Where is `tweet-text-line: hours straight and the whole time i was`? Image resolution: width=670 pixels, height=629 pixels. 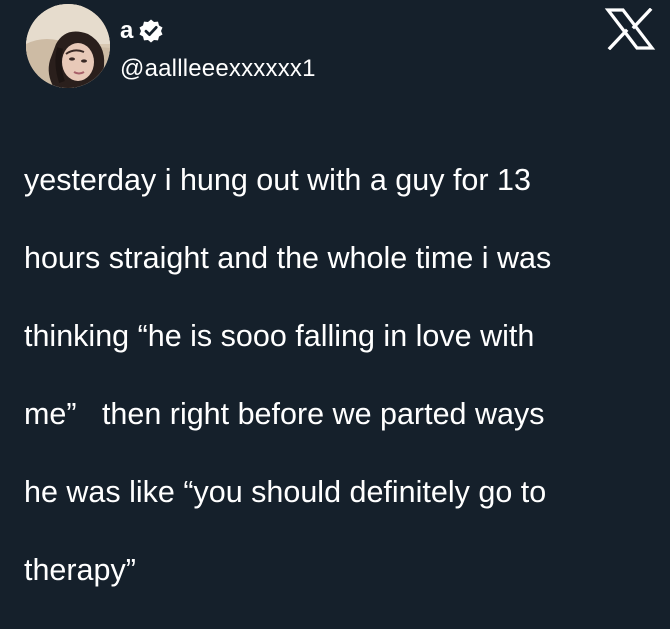 tweet-text-line: hours straight and the whole time i was is located at coordinates (288, 258).